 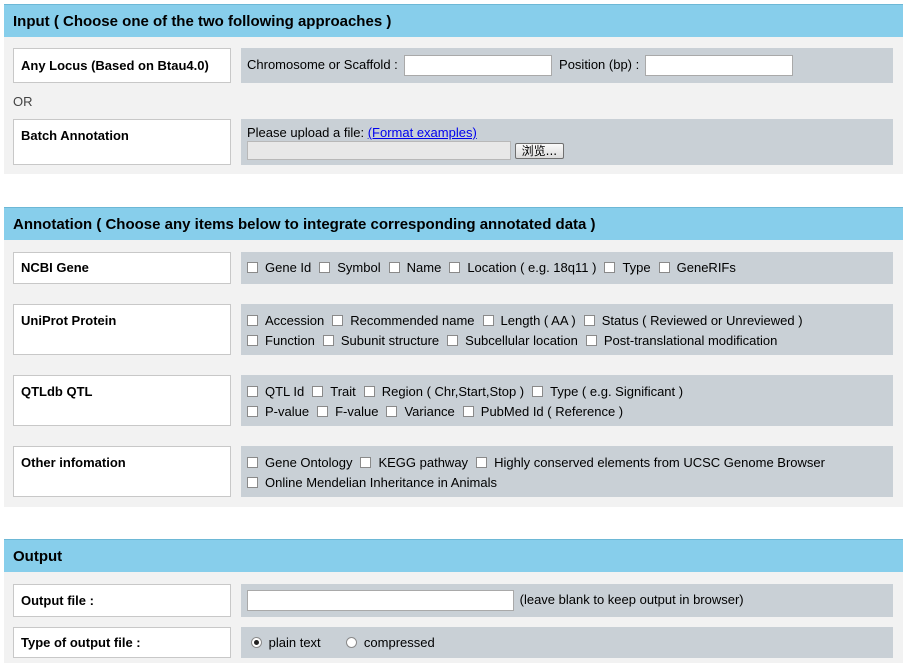 What do you see at coordinates (288, 267) in the screenshot?
I see `gene-id-label: Gene Id` at bounding box center [288, 267].